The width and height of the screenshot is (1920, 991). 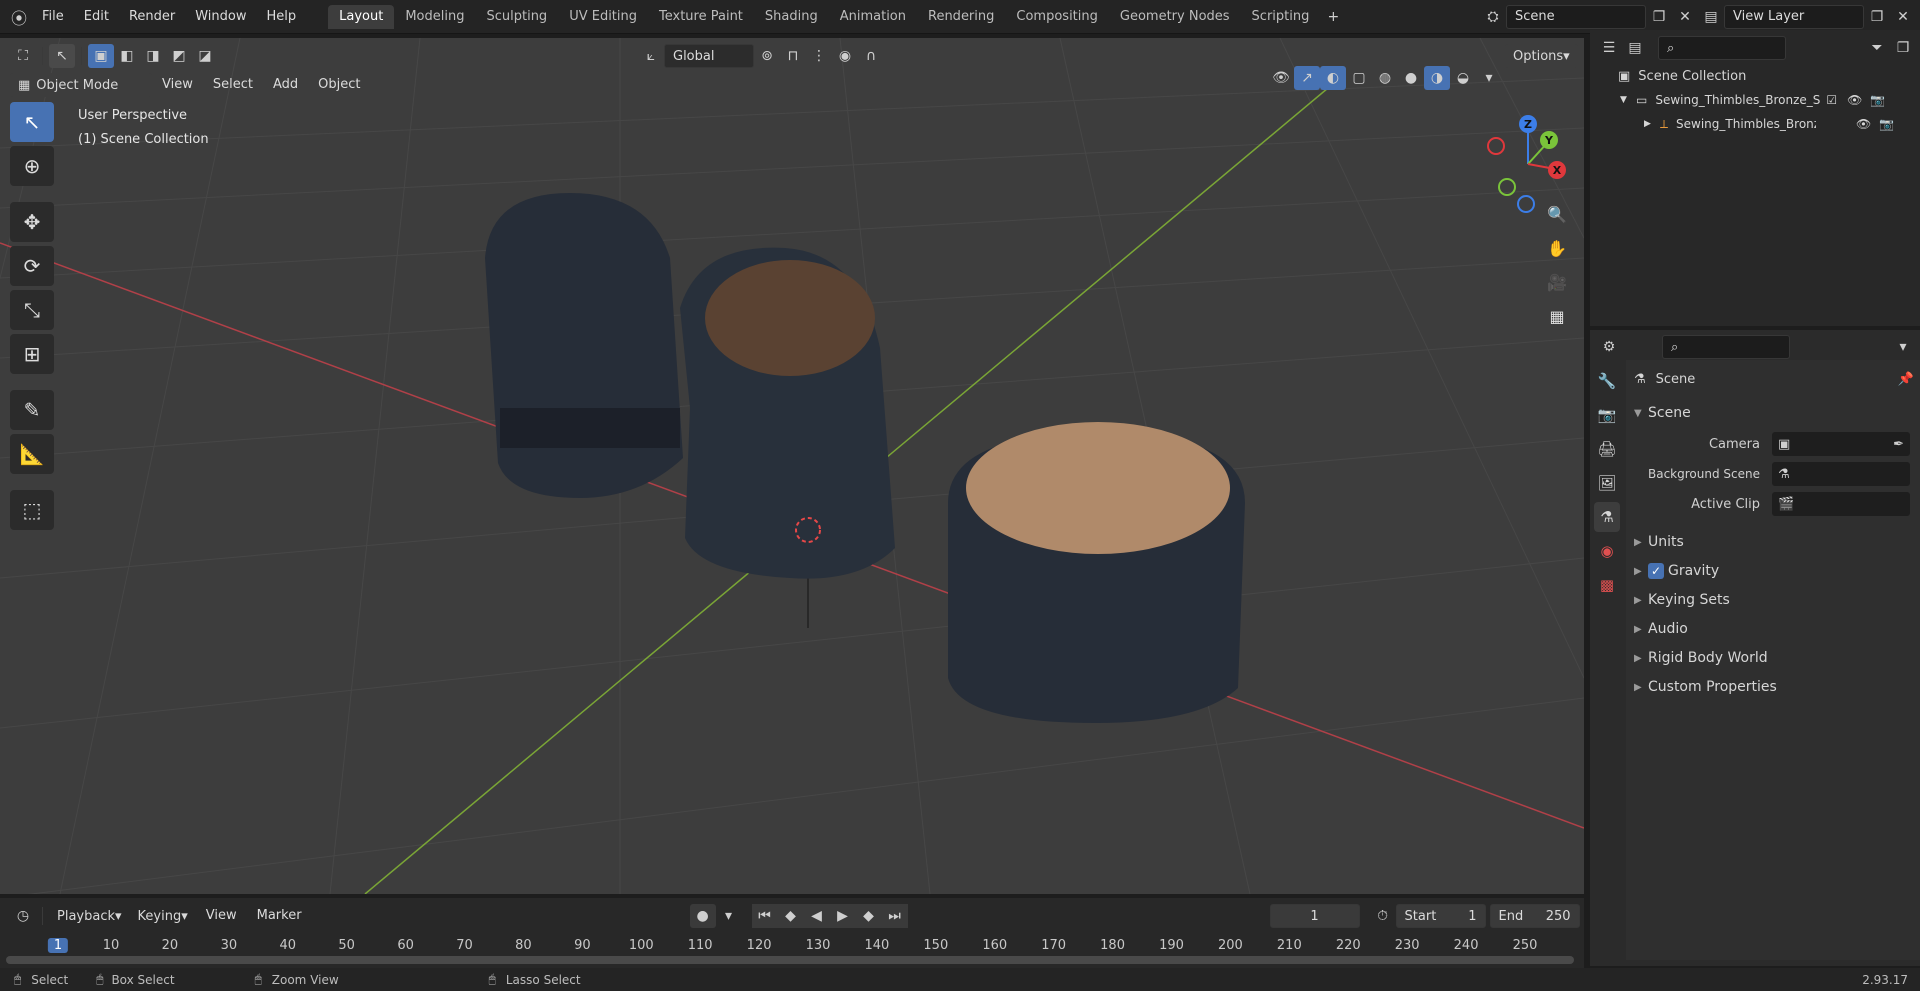 What do you see at coordinates (19, 17) in the screenshot?
I see `blender-logo-icon: ⦿` at bounding box center [19, 17].